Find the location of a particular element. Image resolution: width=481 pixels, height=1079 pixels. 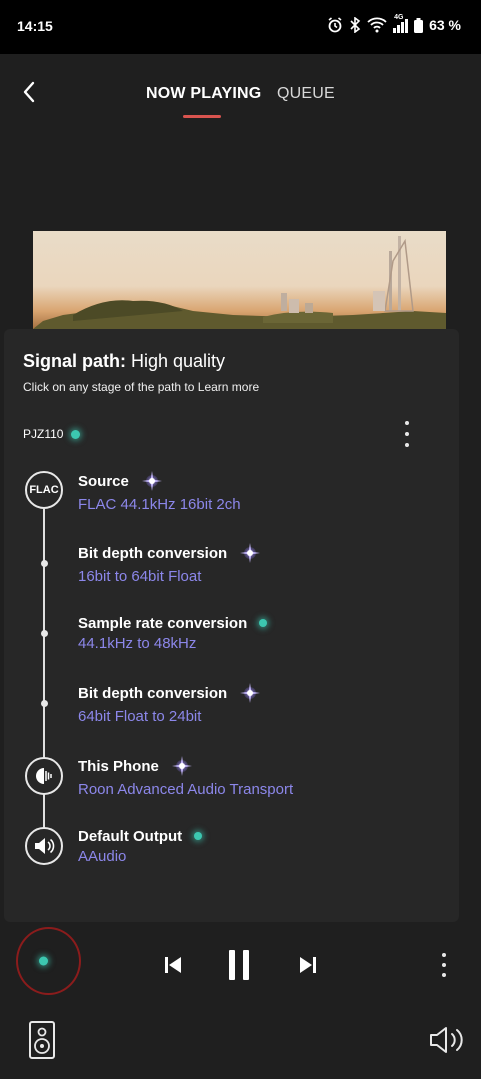

stage-detail: 16bit to 64bit Float is located at coordinates (140, 576).